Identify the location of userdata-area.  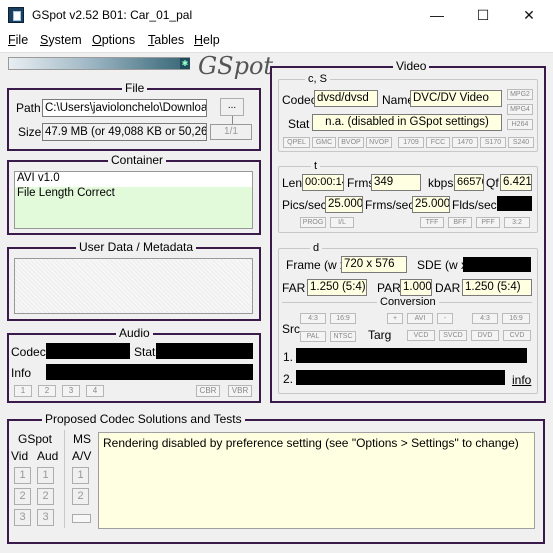
(133, 286).